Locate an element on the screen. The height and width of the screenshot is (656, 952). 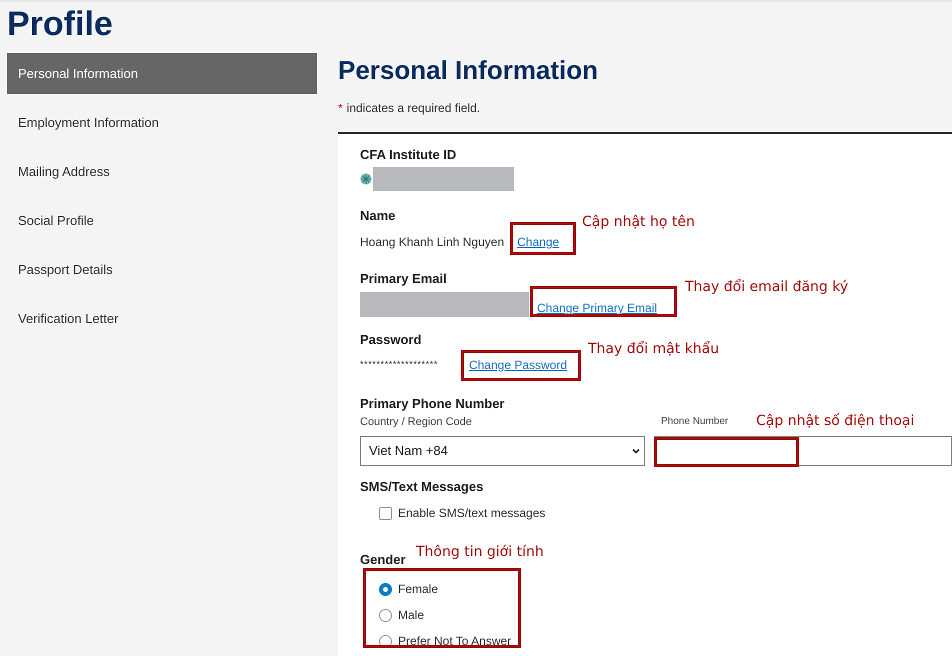
link: Change is located at coordinates (538, 241).